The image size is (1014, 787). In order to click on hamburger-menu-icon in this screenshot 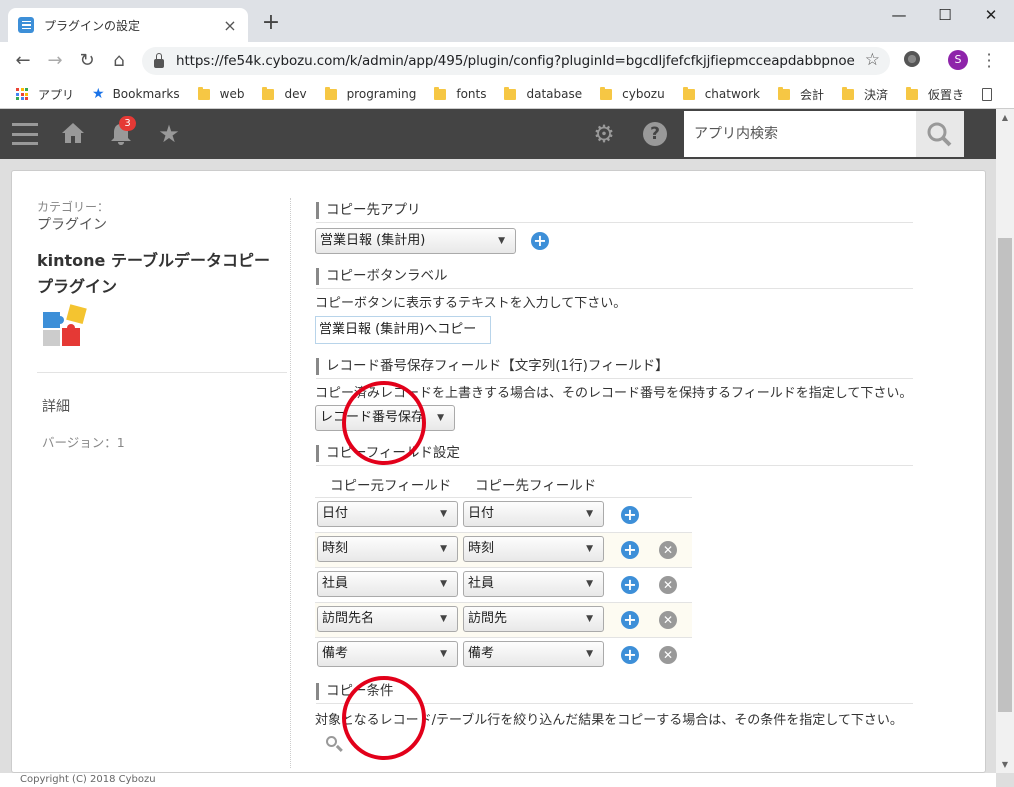, I will do `click(25, 134)`.